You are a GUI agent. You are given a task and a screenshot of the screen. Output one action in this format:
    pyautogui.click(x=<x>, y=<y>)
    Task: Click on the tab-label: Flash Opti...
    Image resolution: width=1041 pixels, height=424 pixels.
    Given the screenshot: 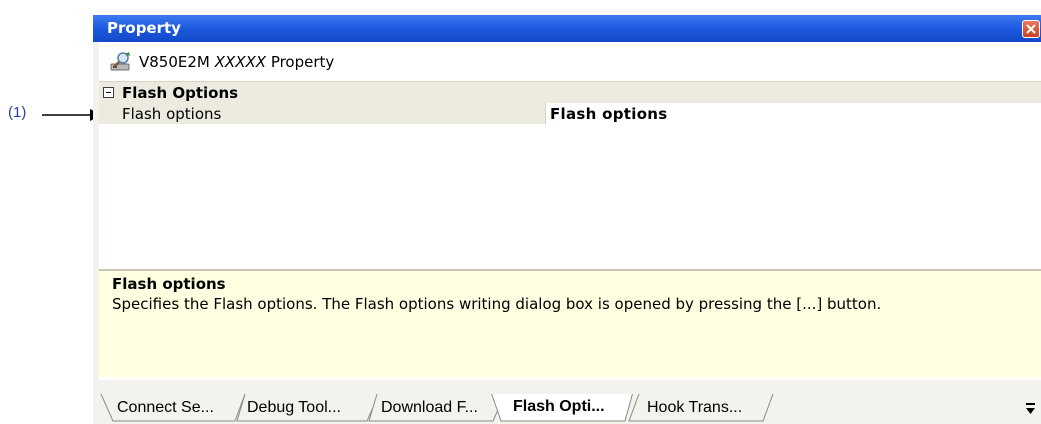 What is the action you would take?
    pyautogui.click(x=559, y=406)
    